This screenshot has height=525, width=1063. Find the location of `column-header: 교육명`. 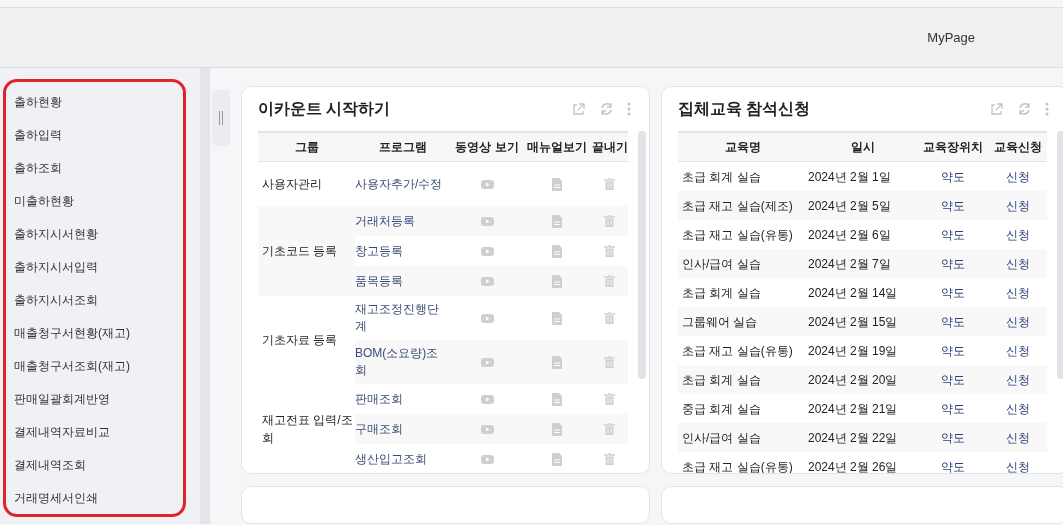

column-header: 교육명 is located at coordinates (743, 147).